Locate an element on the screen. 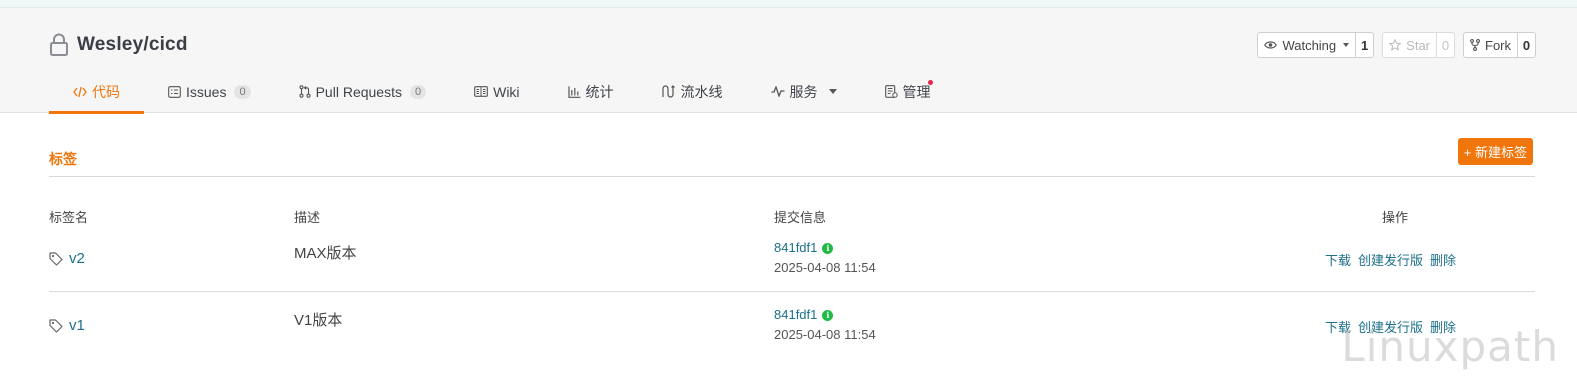 This screenshot has height=379, width=1577. tab-wiki-label: Wiki is located at coordinates (506, 91).